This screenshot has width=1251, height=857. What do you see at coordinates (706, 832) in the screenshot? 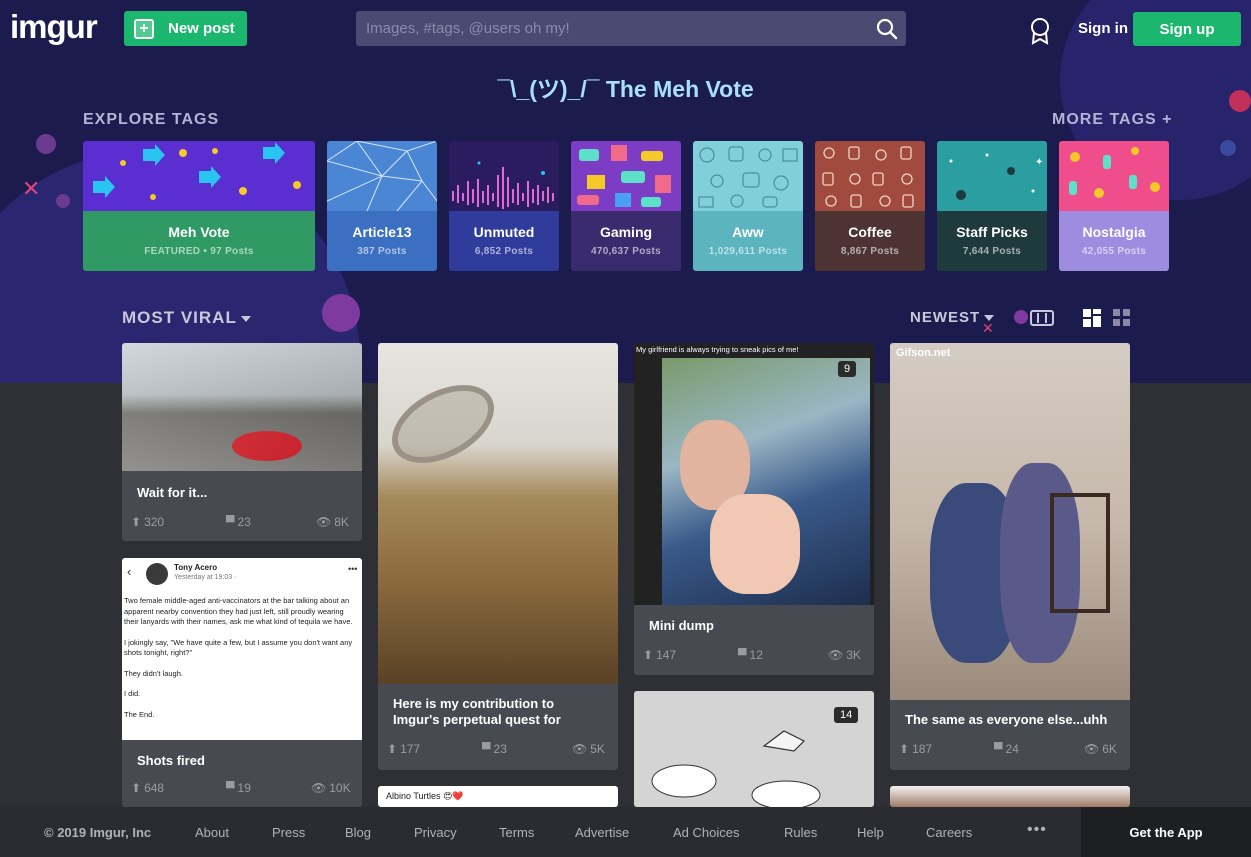
I see `footer-link-ad-choices: Ad Choices` at bounding box center [706, 832].